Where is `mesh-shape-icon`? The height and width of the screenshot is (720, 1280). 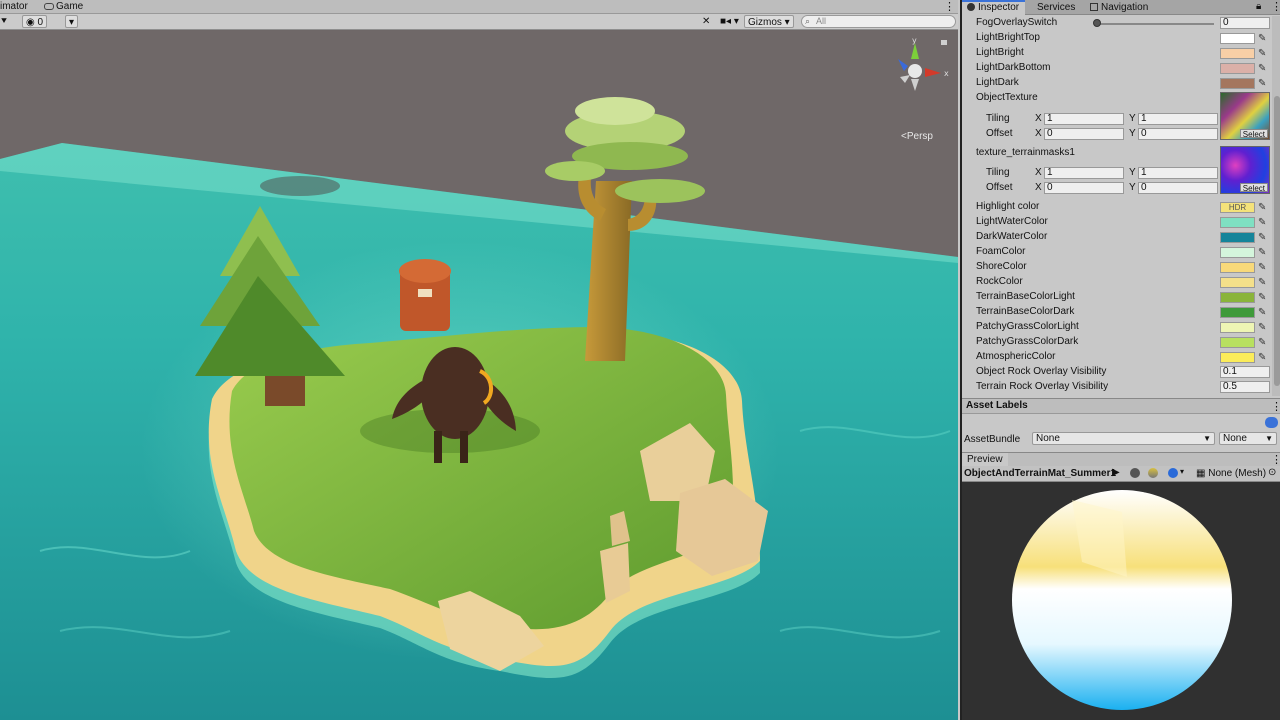 mesh-shape-icon is located at coordinates (1173, 473).